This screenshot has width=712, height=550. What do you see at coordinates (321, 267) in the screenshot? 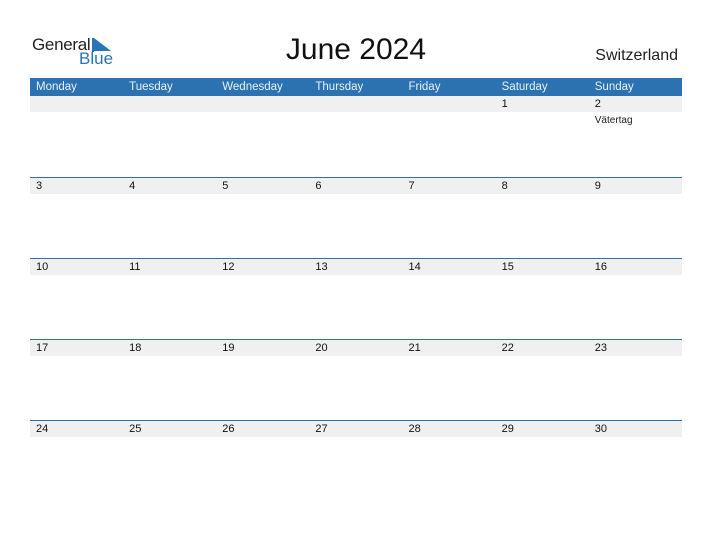
I see `day-cell: 13` at bounding box center [321, 267].